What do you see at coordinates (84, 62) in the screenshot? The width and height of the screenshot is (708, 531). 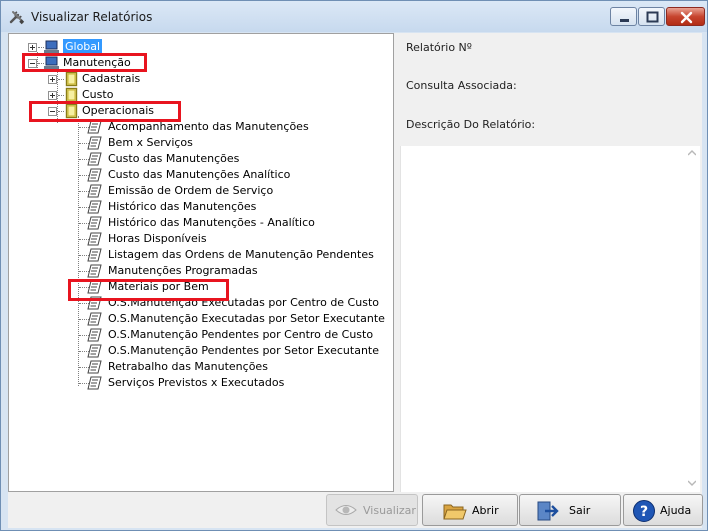 I see `highlight-box-manutencao` at bounding box center [84, 62].